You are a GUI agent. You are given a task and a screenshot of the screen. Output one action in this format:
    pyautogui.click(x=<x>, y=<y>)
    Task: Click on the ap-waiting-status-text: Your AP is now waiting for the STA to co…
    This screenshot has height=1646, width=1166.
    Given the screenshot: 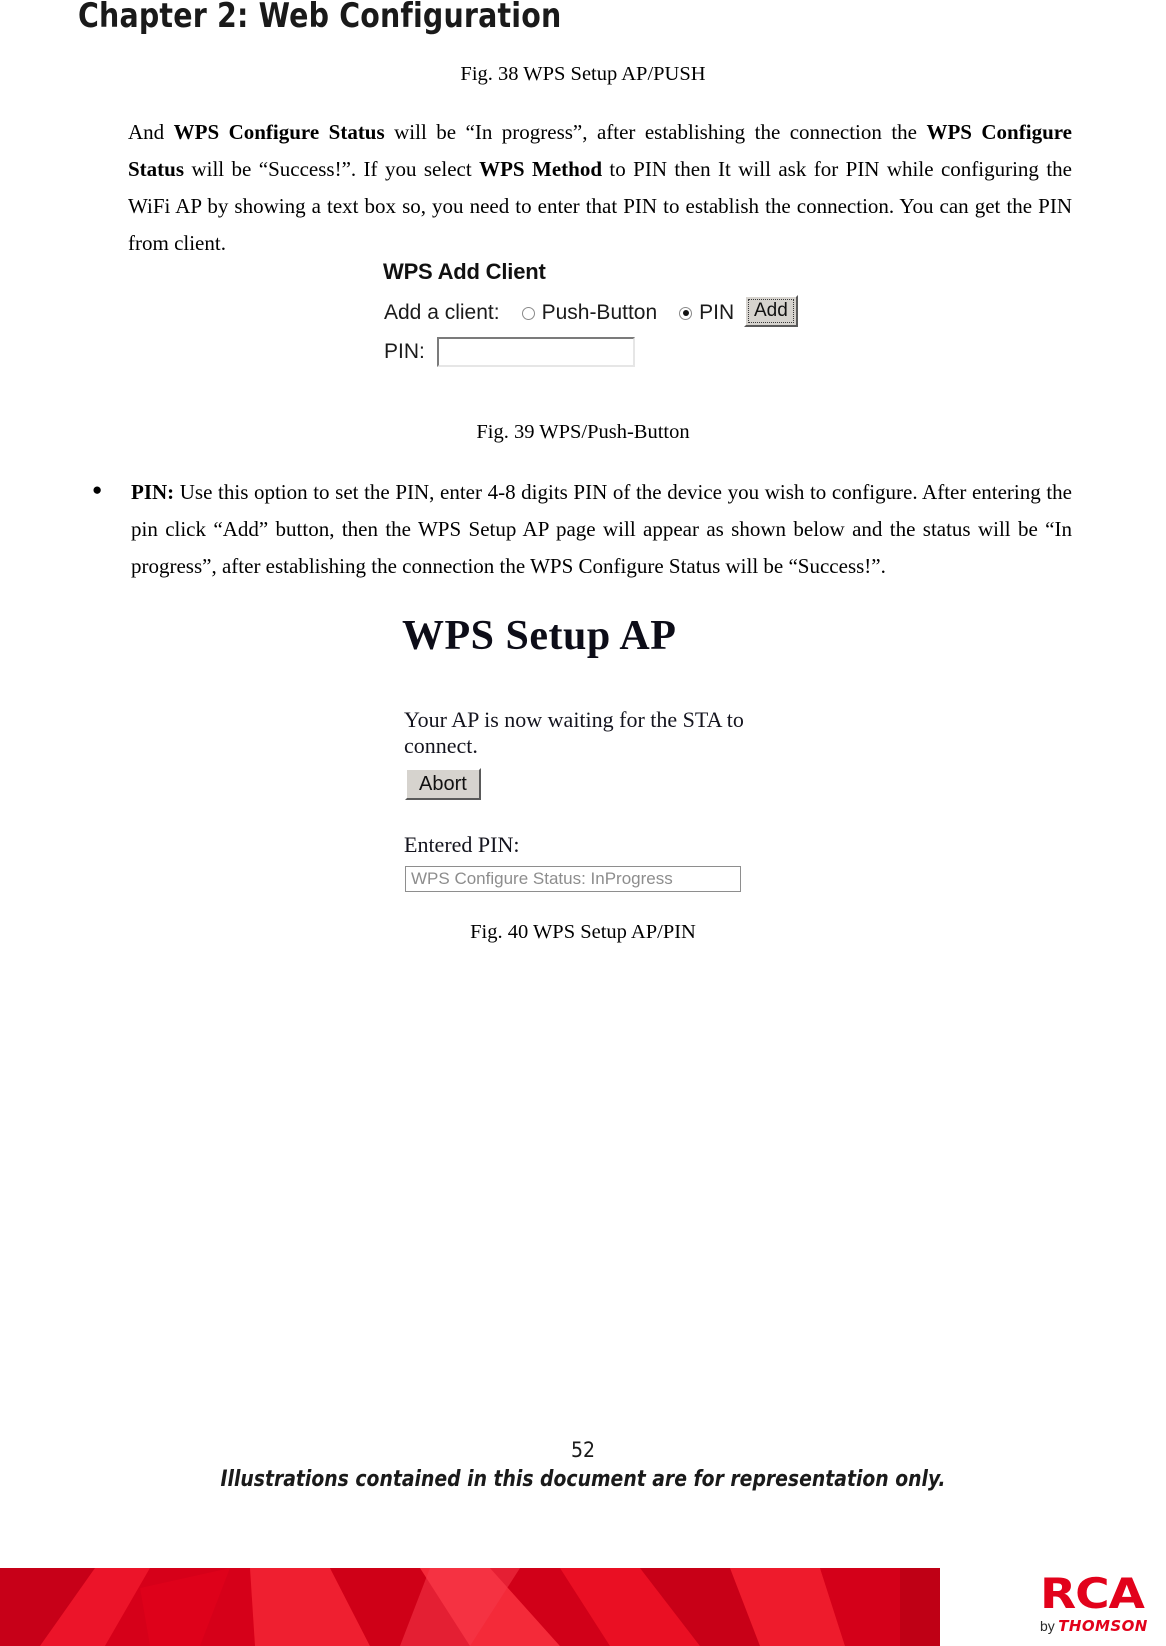 What is the action you would take?
    pyautogui.click(x=574, y=732)
    